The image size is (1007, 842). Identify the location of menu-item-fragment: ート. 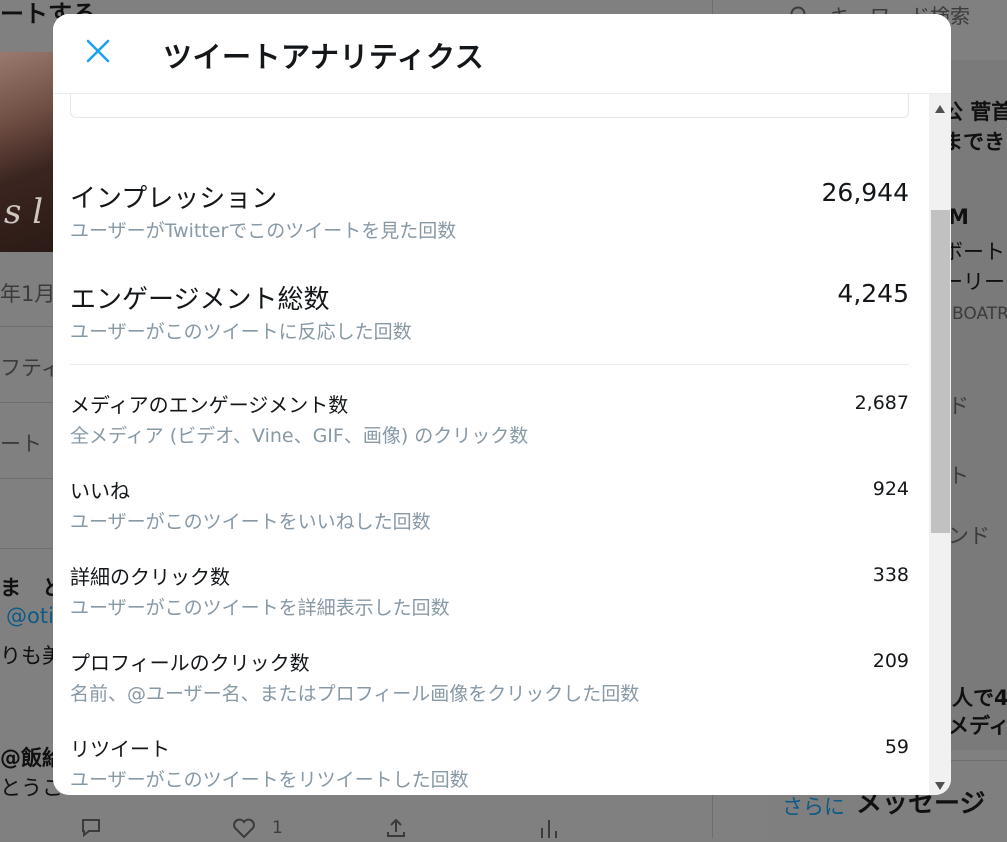
(21, 444).